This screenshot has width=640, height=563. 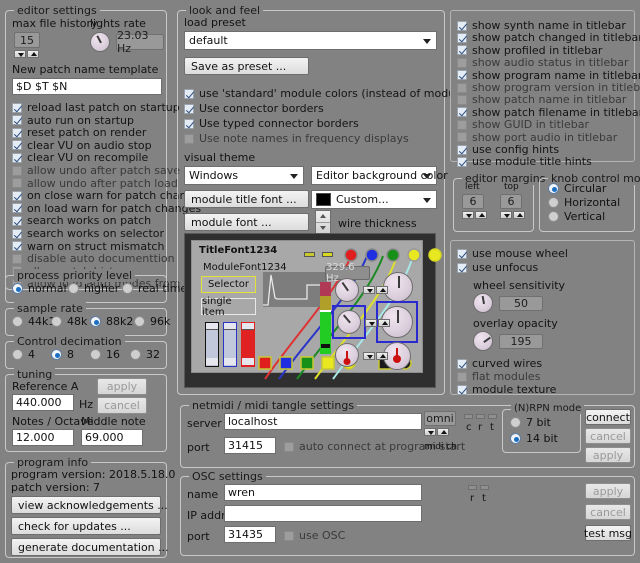 I want to click on titlebar-checkbox-7: show patch filename in titlebar, so click(x=548, y=112).